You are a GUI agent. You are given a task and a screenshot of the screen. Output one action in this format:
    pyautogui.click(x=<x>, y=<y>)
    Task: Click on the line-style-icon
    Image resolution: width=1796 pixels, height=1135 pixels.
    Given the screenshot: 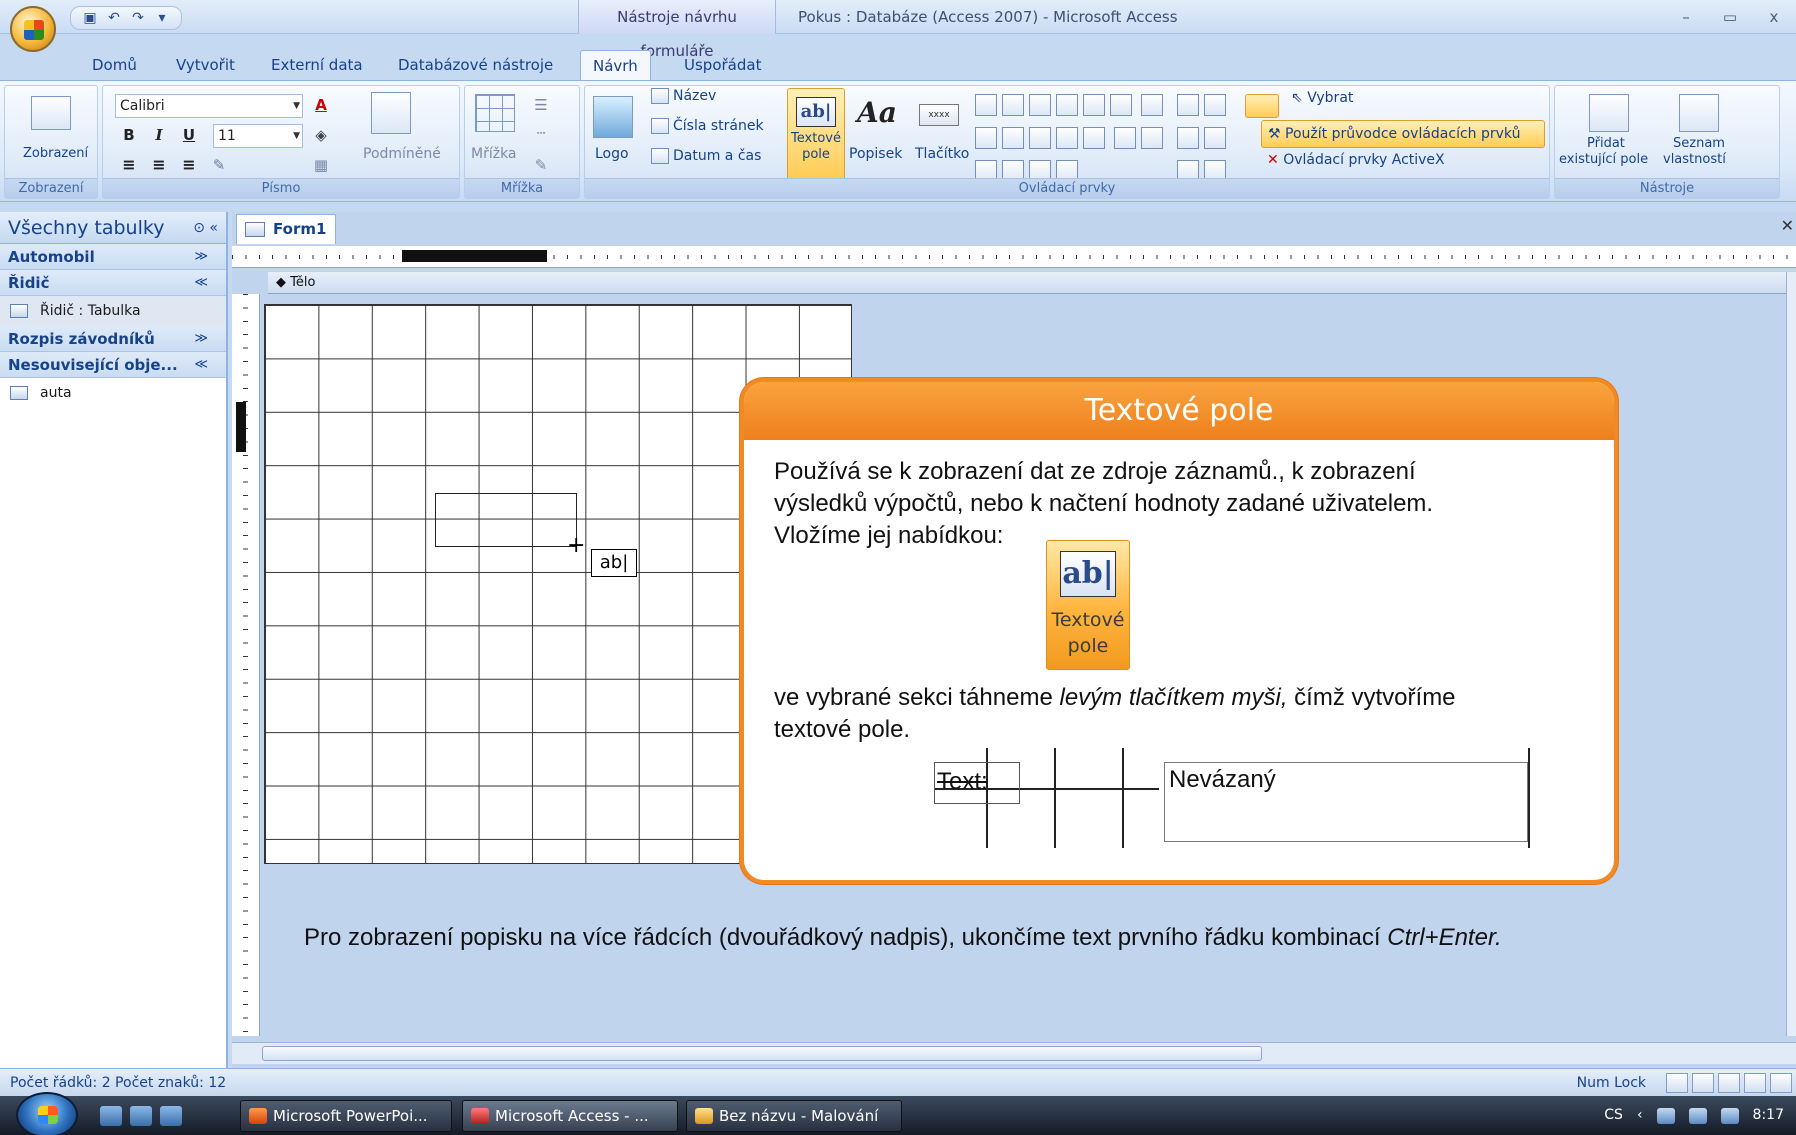 What is the action you would take?
    pyautogui.click(x=1188, y=138)
    